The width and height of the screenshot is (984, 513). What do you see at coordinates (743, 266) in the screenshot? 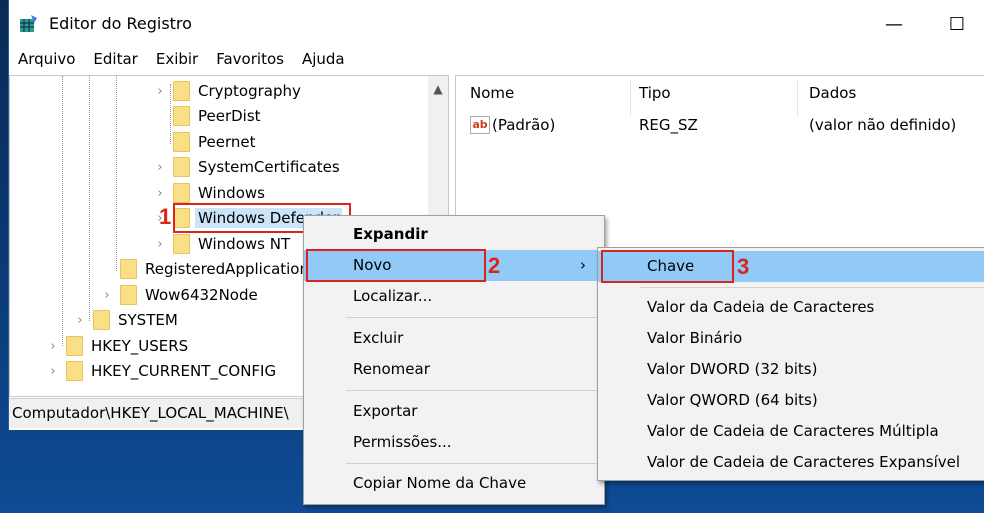
I see `annotation-3: 3` at bounding box center [743, 266].